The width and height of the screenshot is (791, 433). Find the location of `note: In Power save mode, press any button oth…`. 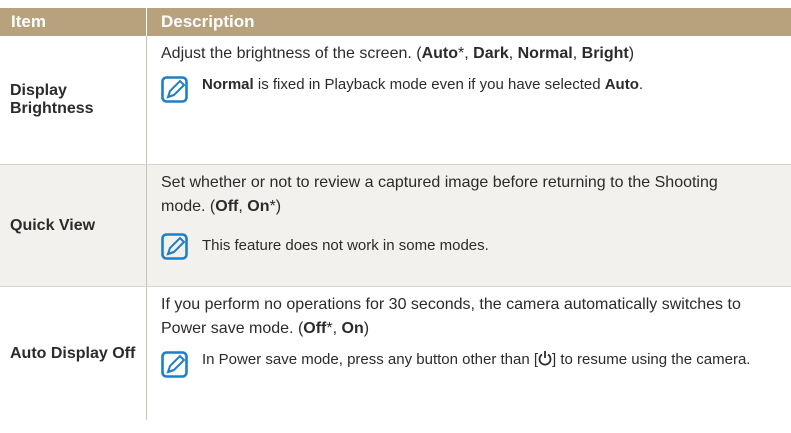

note: In Power save mode, press any button oth… is located at coordinates (461, 363).